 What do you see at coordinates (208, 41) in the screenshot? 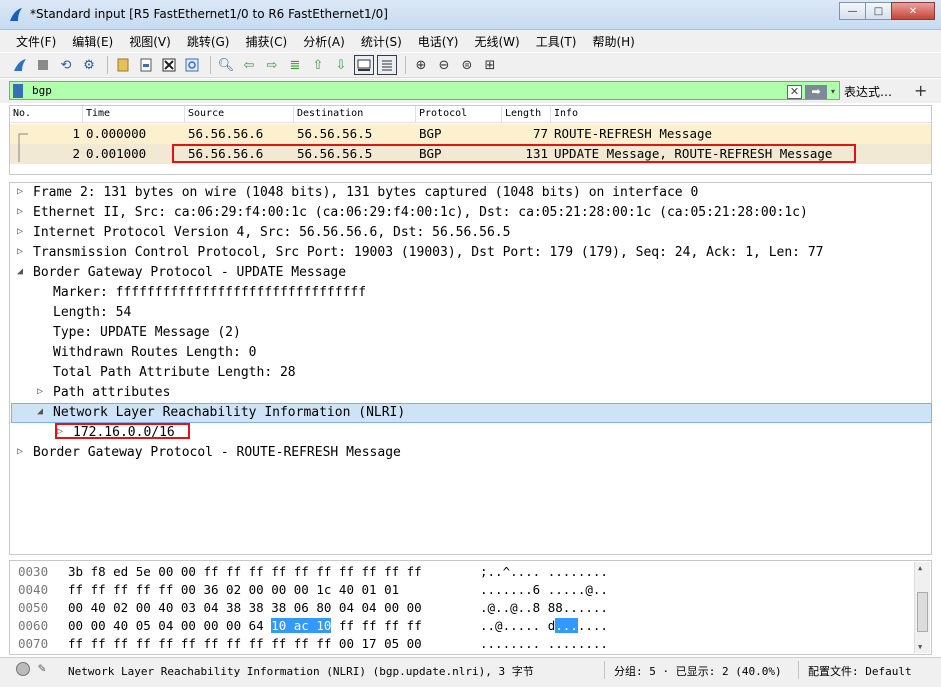
I see `menu-go: 跳转(G)` at bounding box center [208, 41].